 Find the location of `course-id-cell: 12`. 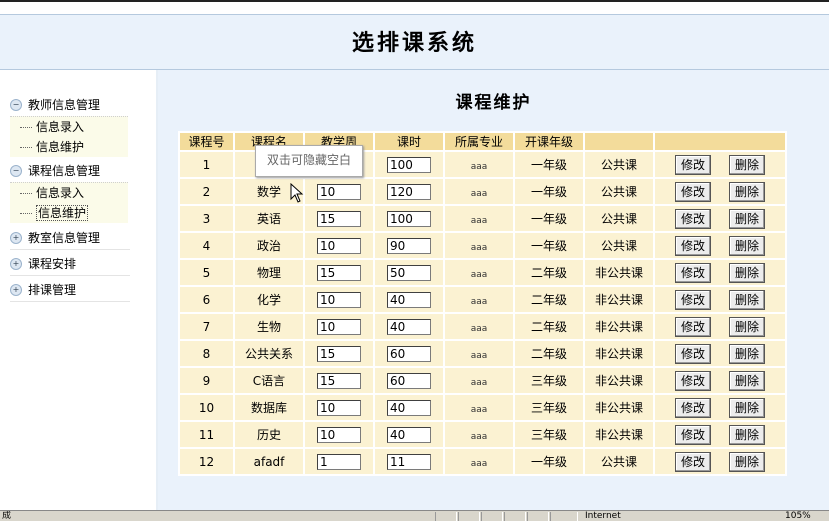

course-id-cell: 12 is located at coordinates (206, 461).